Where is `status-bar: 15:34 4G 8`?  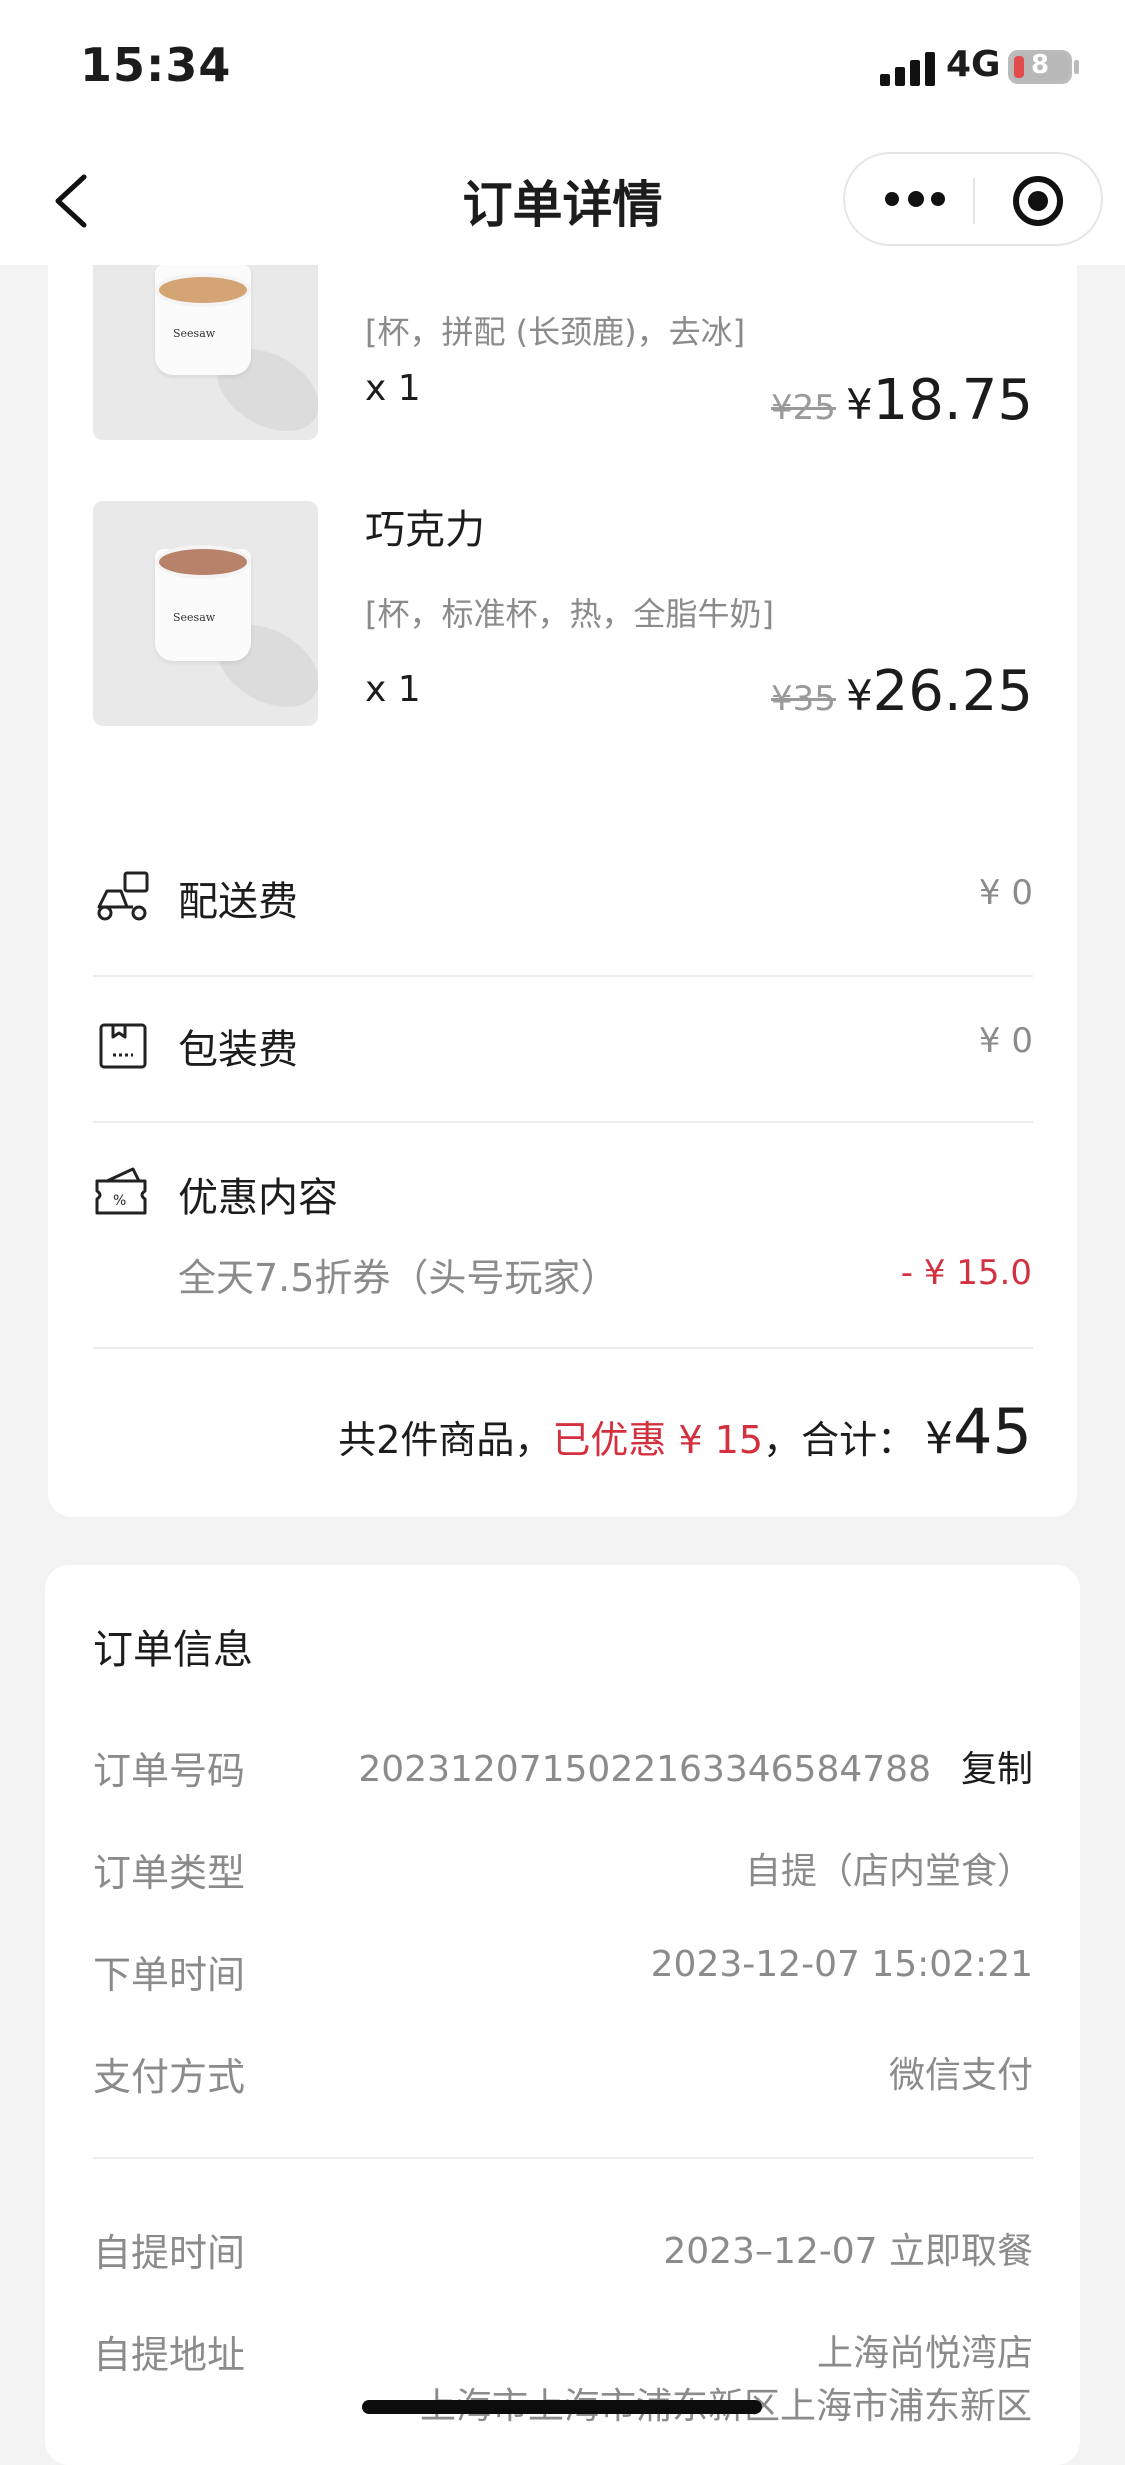 status-bar: 15:34 4G 8 is located at coordinates (562, 67).